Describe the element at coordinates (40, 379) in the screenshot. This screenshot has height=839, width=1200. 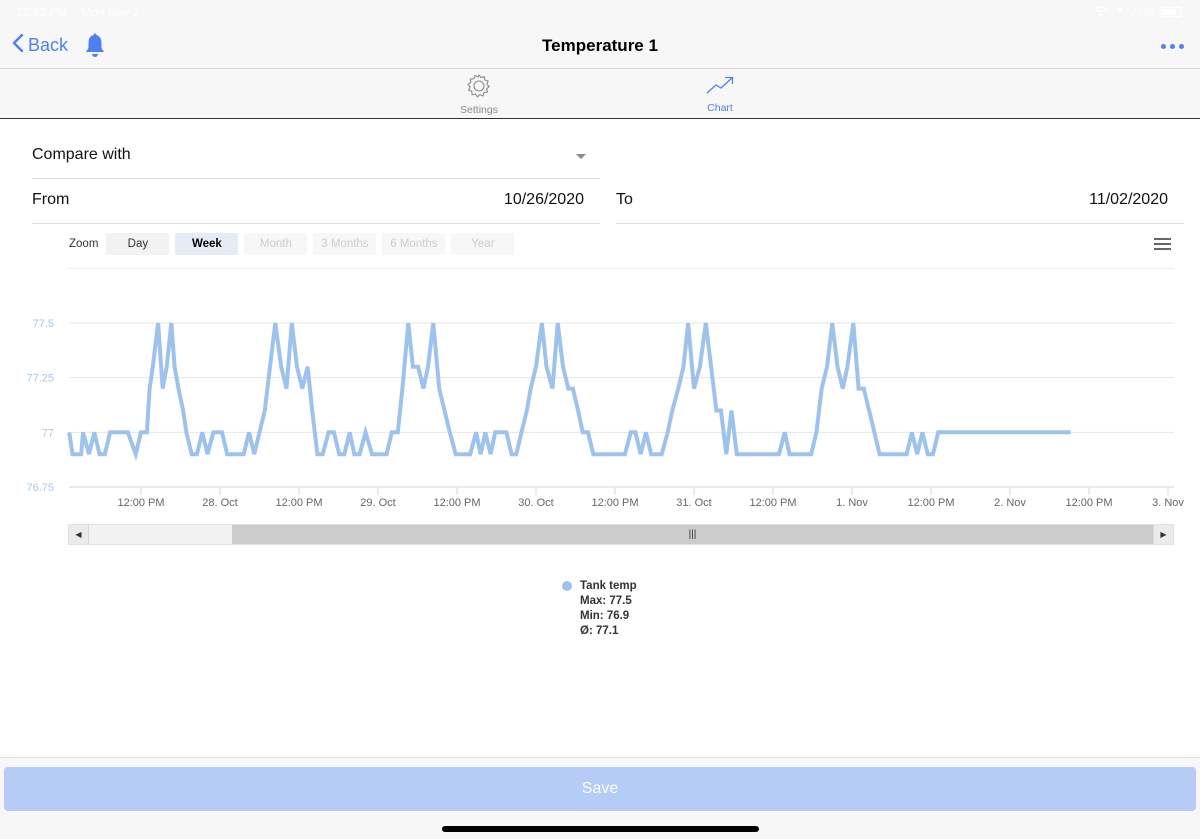
I see `y-tick-label: 77.25` at that location.